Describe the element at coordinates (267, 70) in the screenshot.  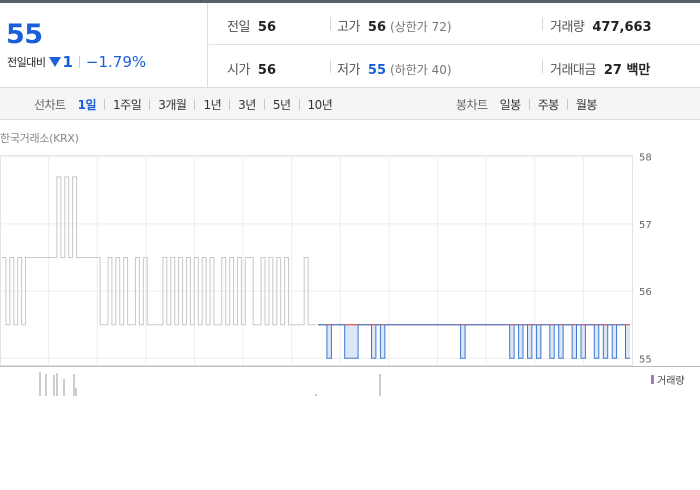
I see `open-value: 56` at that location.